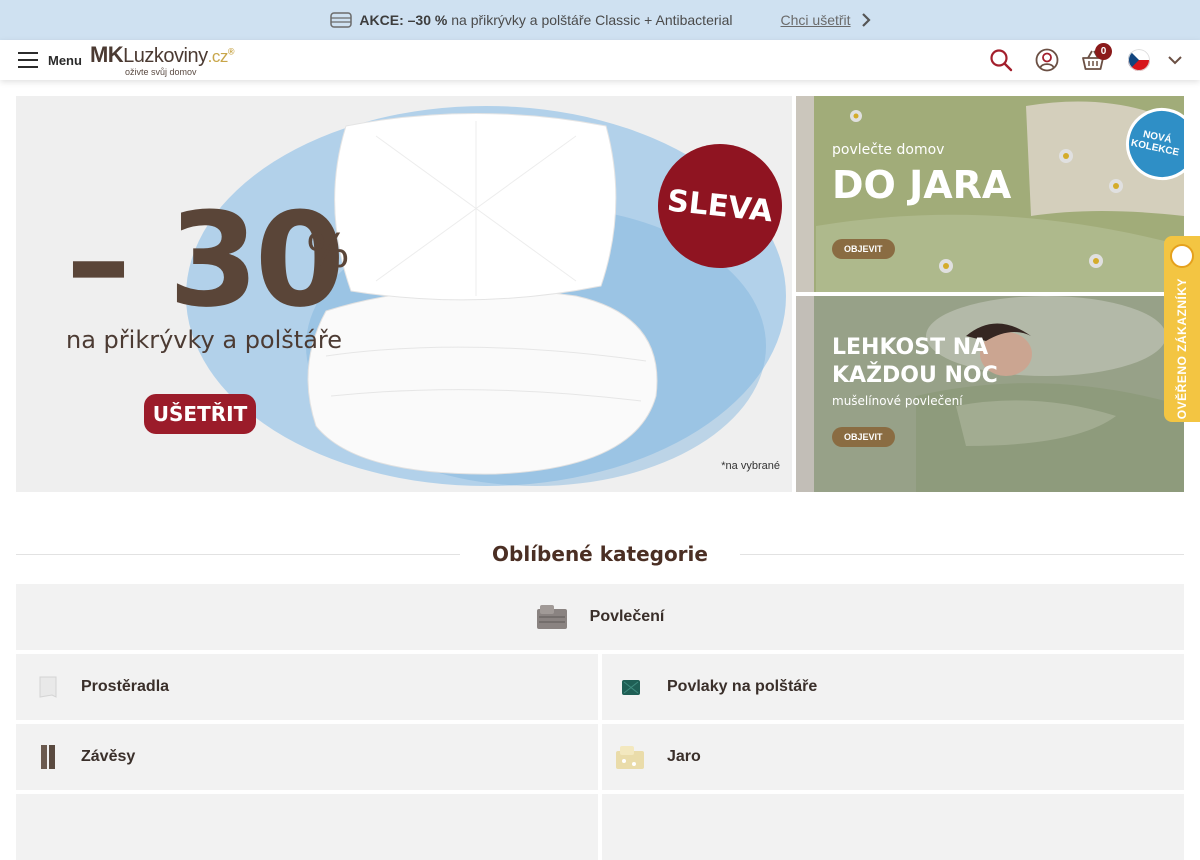 This screenshot has height=860, width=1200. I want to click on category-prosteradla: Prostěradla, so click(307, 687).